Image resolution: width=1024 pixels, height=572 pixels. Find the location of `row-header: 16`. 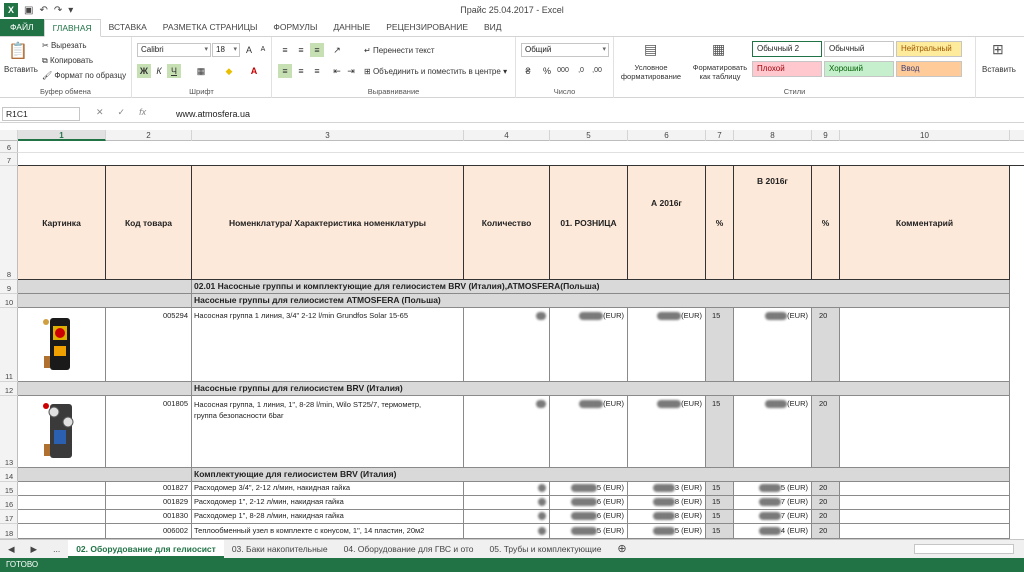

row-header: 16 is located at coordinates (9, 503).